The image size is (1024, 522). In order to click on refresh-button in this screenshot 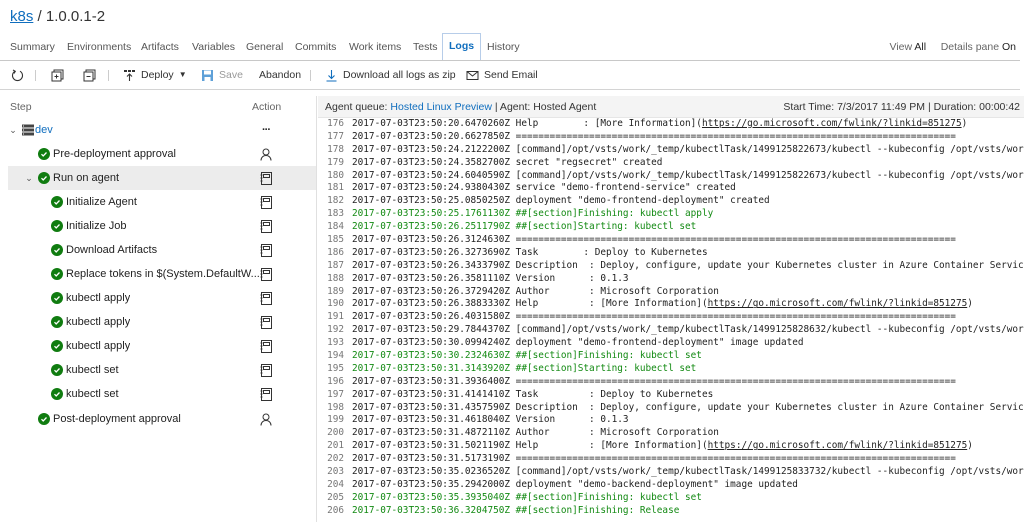, I will do `click(17, 75)`.